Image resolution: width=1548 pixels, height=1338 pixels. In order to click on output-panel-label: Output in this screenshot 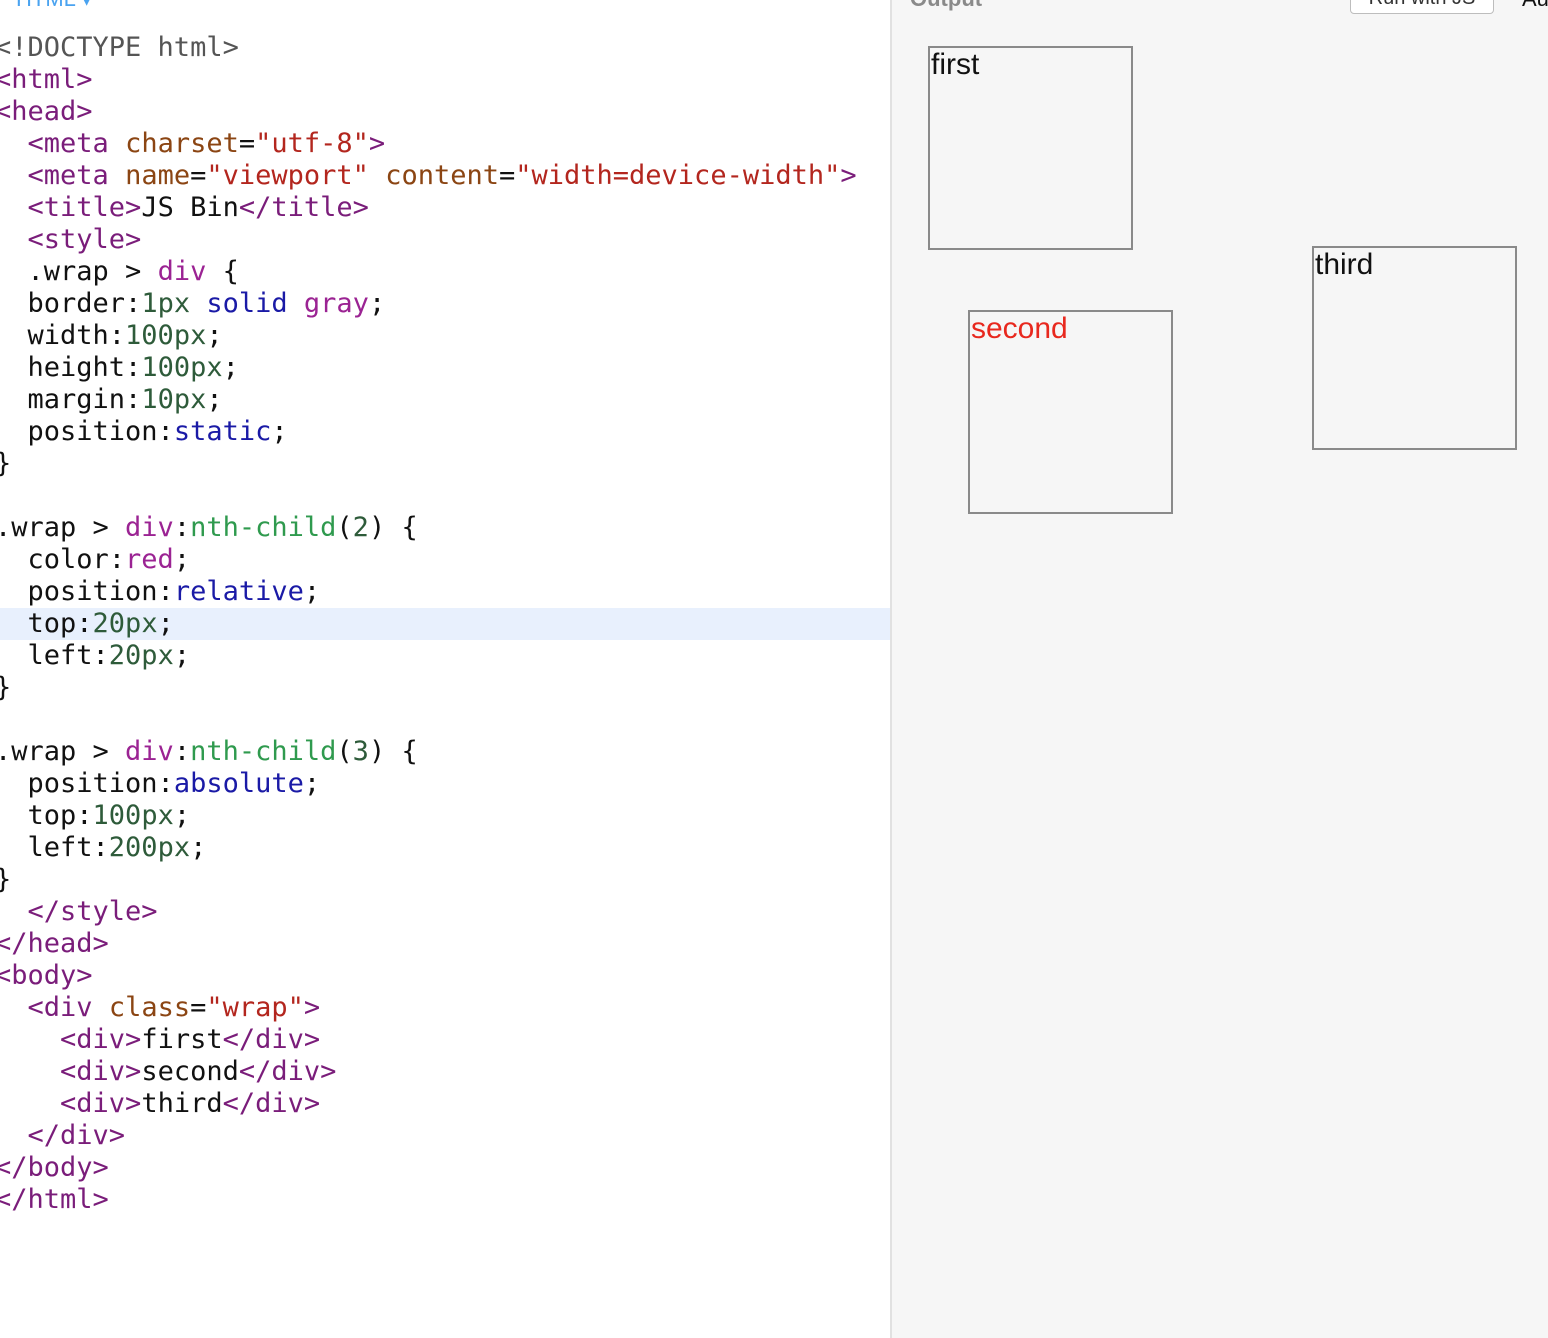, I will do `click(946, 6)`.